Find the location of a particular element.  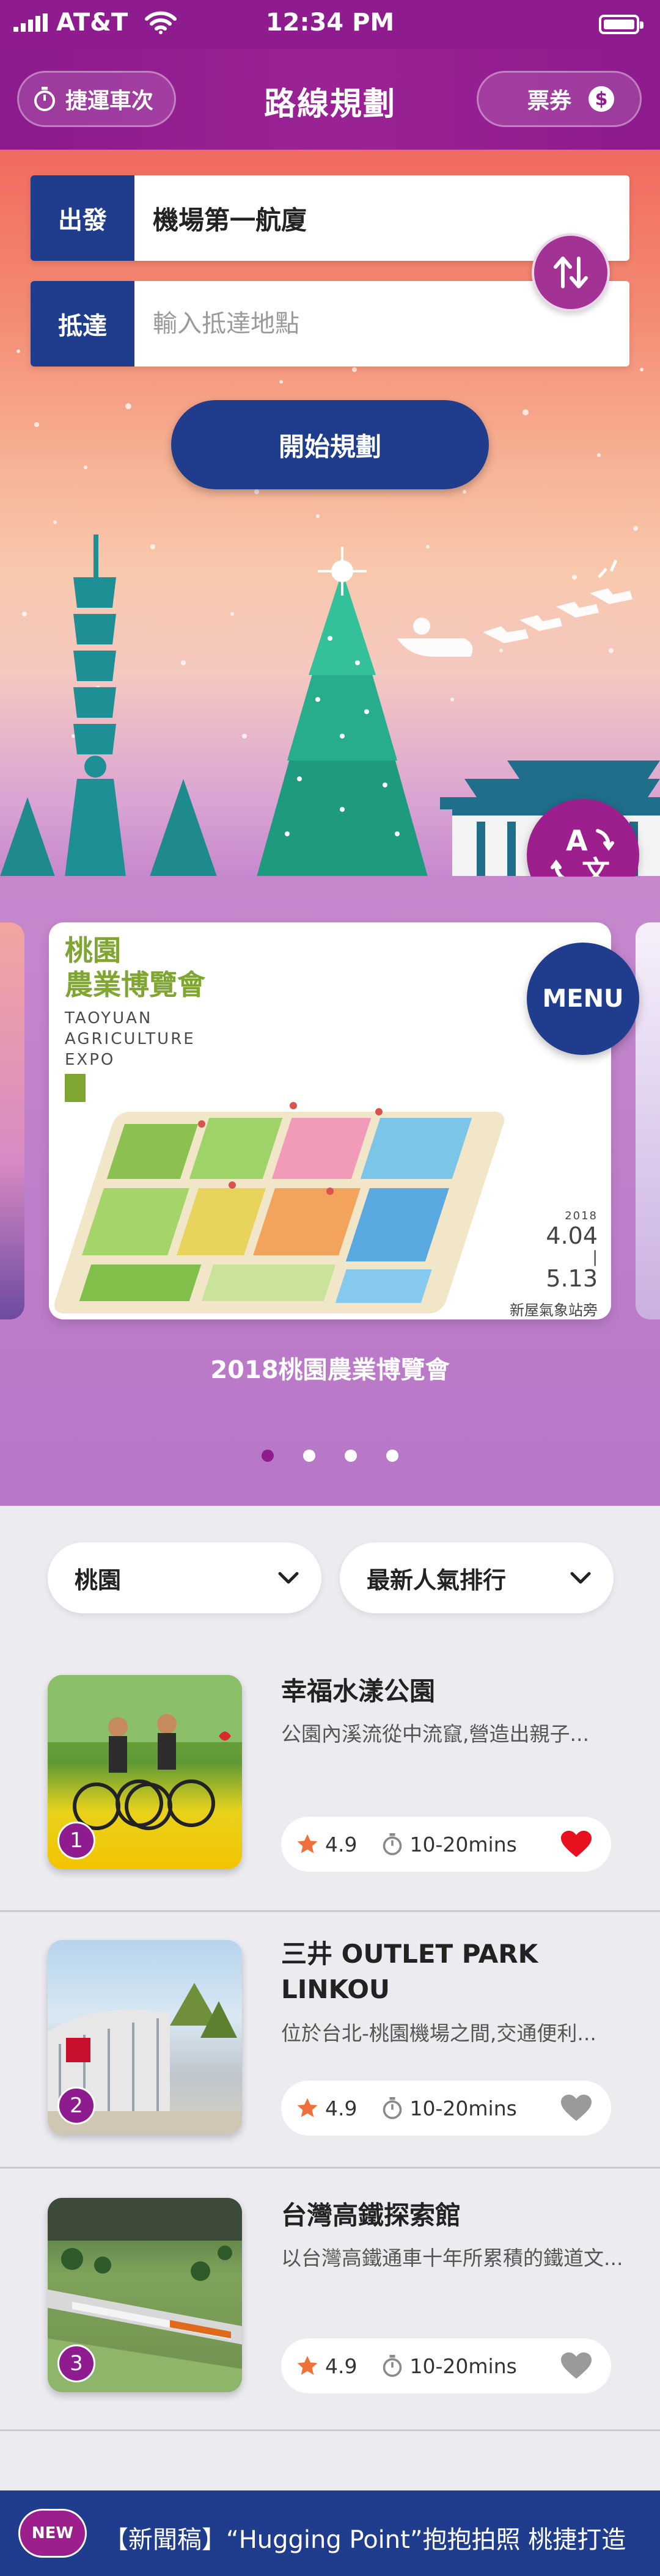

ticket-label: 票券 is located at coordinates (550, 101).